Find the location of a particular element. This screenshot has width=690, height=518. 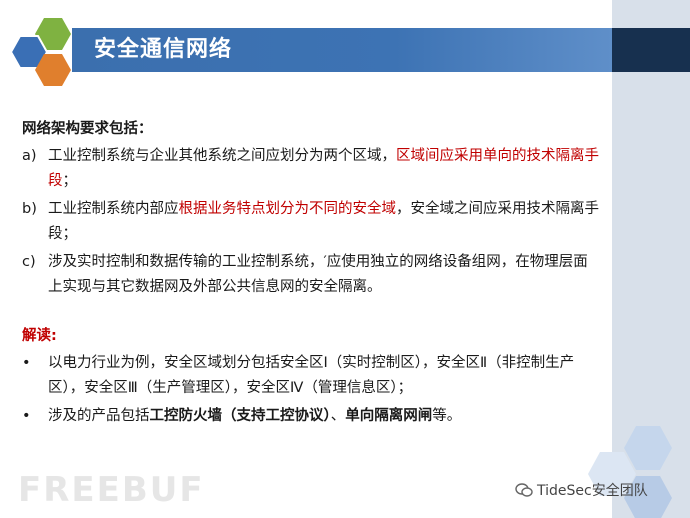

text-segment: 涉及的产品包括 is located at coordinates (99, 416).